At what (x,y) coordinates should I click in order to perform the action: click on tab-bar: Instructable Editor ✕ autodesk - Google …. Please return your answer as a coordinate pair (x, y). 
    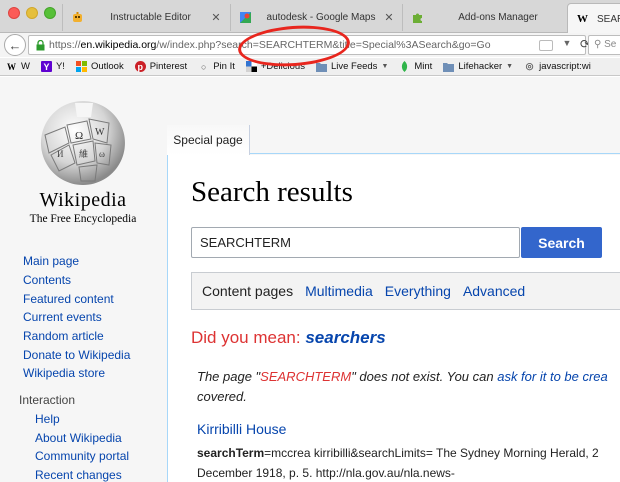
    Looking at the image, I should click on (310, 17).